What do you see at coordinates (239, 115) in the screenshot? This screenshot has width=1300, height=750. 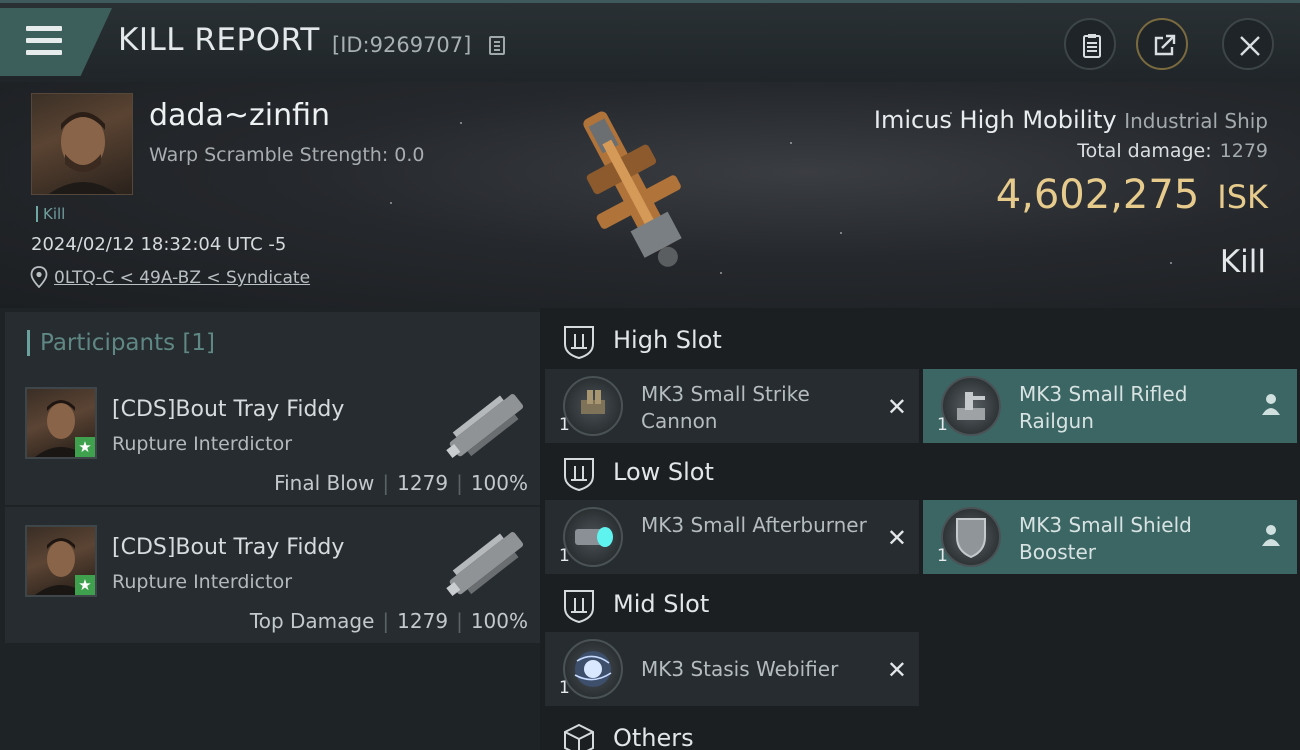 I see `victim-name: dada~zinfin` at bounding box center [239, 115].